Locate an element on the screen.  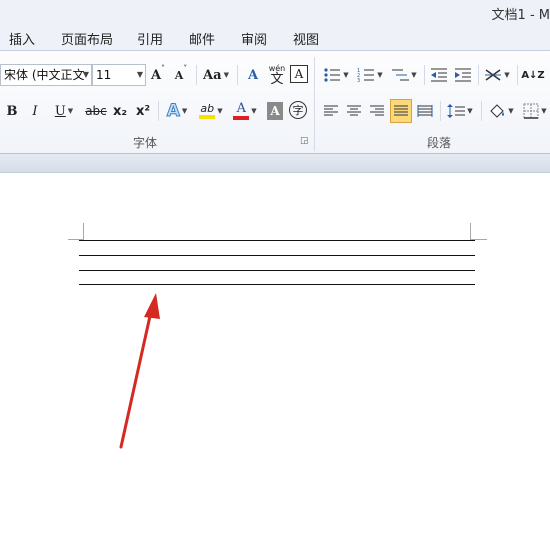
change-case-icon: Aa is located at coordinates (212, 75).